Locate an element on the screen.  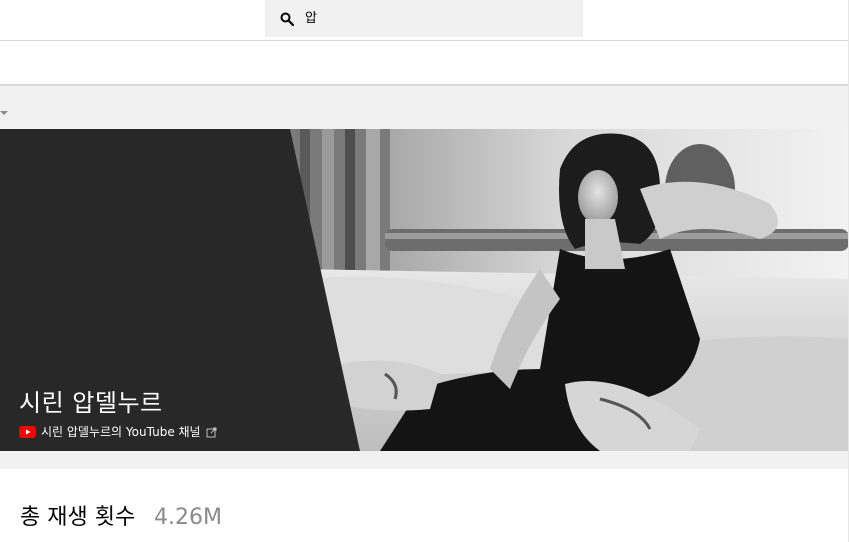
channel-link: 시린 압델누르의 YouTube 채널 is located at coordinates (118, 432).